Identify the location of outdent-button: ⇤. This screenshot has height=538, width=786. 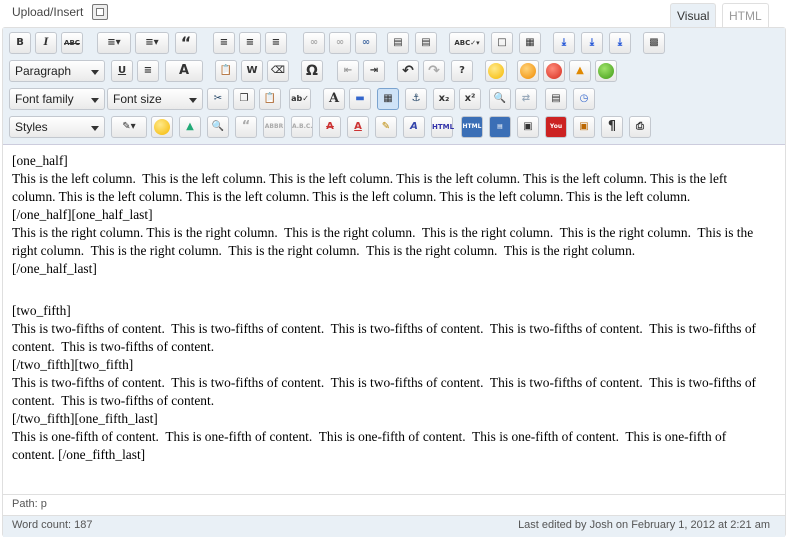
(348, 71).